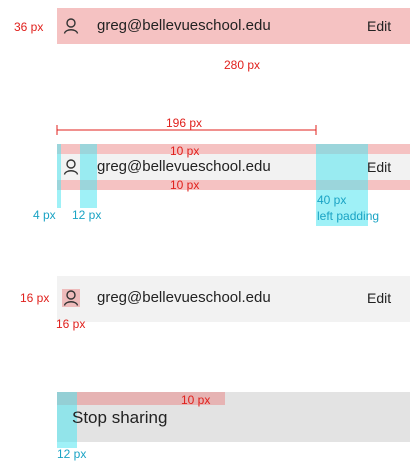  What do you see at coordinates (72, 454) in the screenshot?
I see `stop-left-padding-annotation: 12 px` at bounding box center [72, 454].